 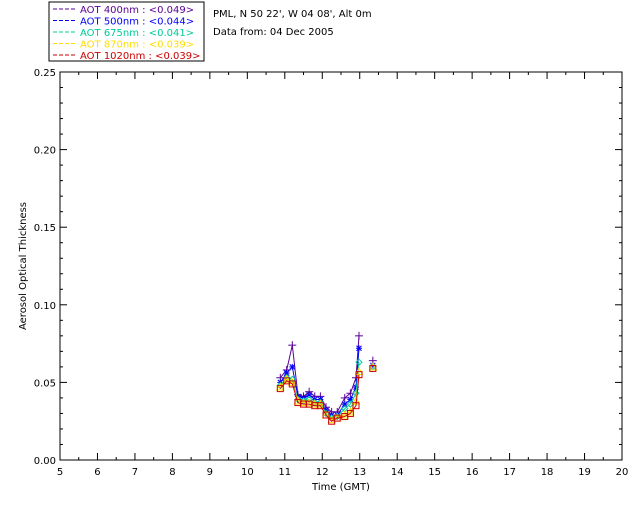 What do you see at coordinates (140, 56) in the screenshot?
I see `legend-label: AOT 1020nm : <0.039>` at bounding box center [140, 56].